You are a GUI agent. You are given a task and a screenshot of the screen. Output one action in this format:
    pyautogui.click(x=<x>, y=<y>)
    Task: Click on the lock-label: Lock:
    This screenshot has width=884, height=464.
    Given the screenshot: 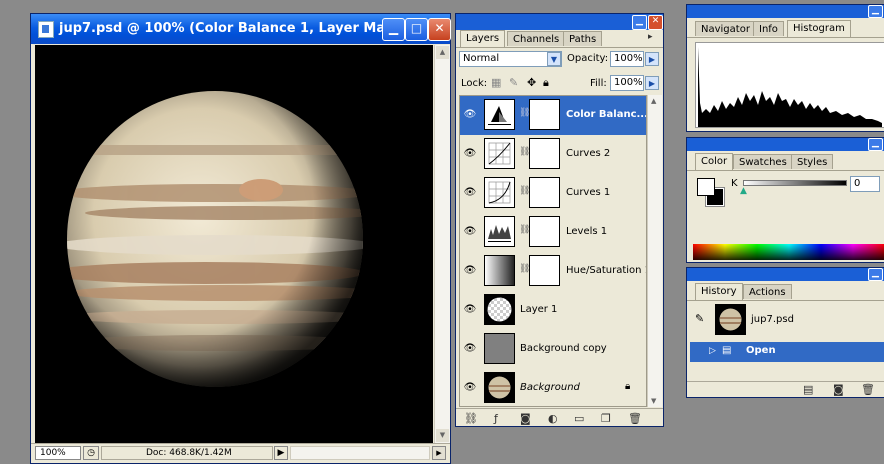 What is the action you would take?
    pyautogui.click(x=474, y=83)
    